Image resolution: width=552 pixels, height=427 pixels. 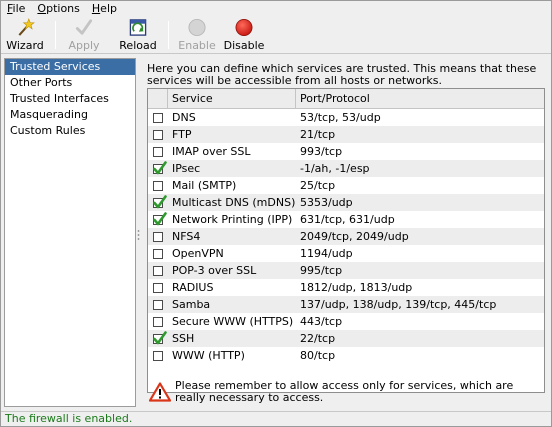 What do you see at coordinates (84, 45) in the screenshot?
I see `apply-label: Apply` at bounding box center [84, 45].